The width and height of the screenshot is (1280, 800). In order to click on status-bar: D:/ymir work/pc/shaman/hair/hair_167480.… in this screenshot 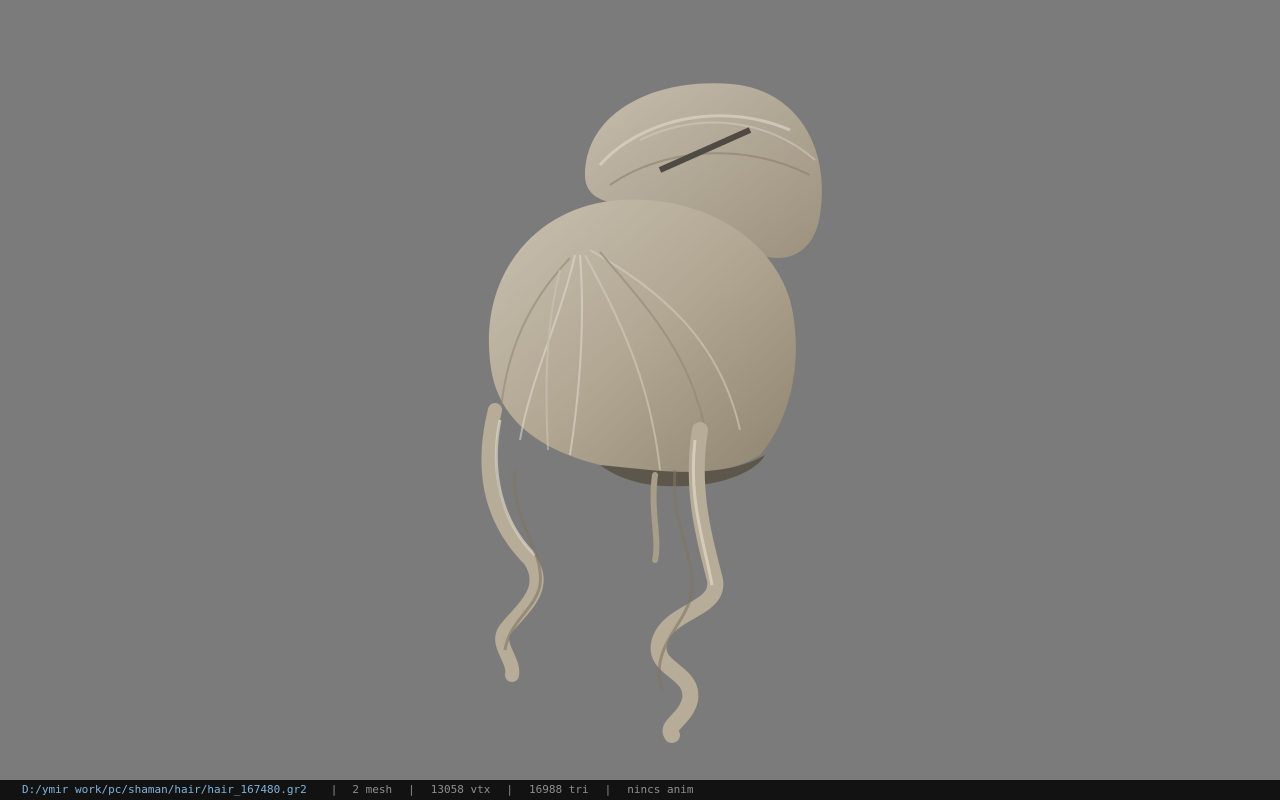, I will do `click(640, 790)`.